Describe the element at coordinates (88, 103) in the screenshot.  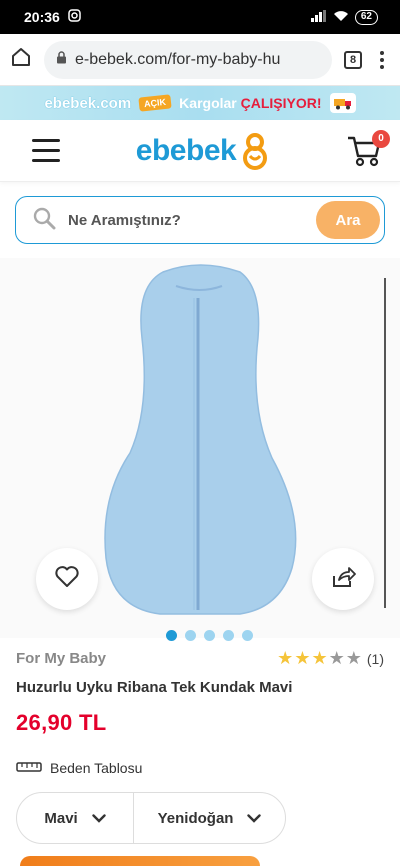
I see `promo-logo: ebebek.com` at that location.